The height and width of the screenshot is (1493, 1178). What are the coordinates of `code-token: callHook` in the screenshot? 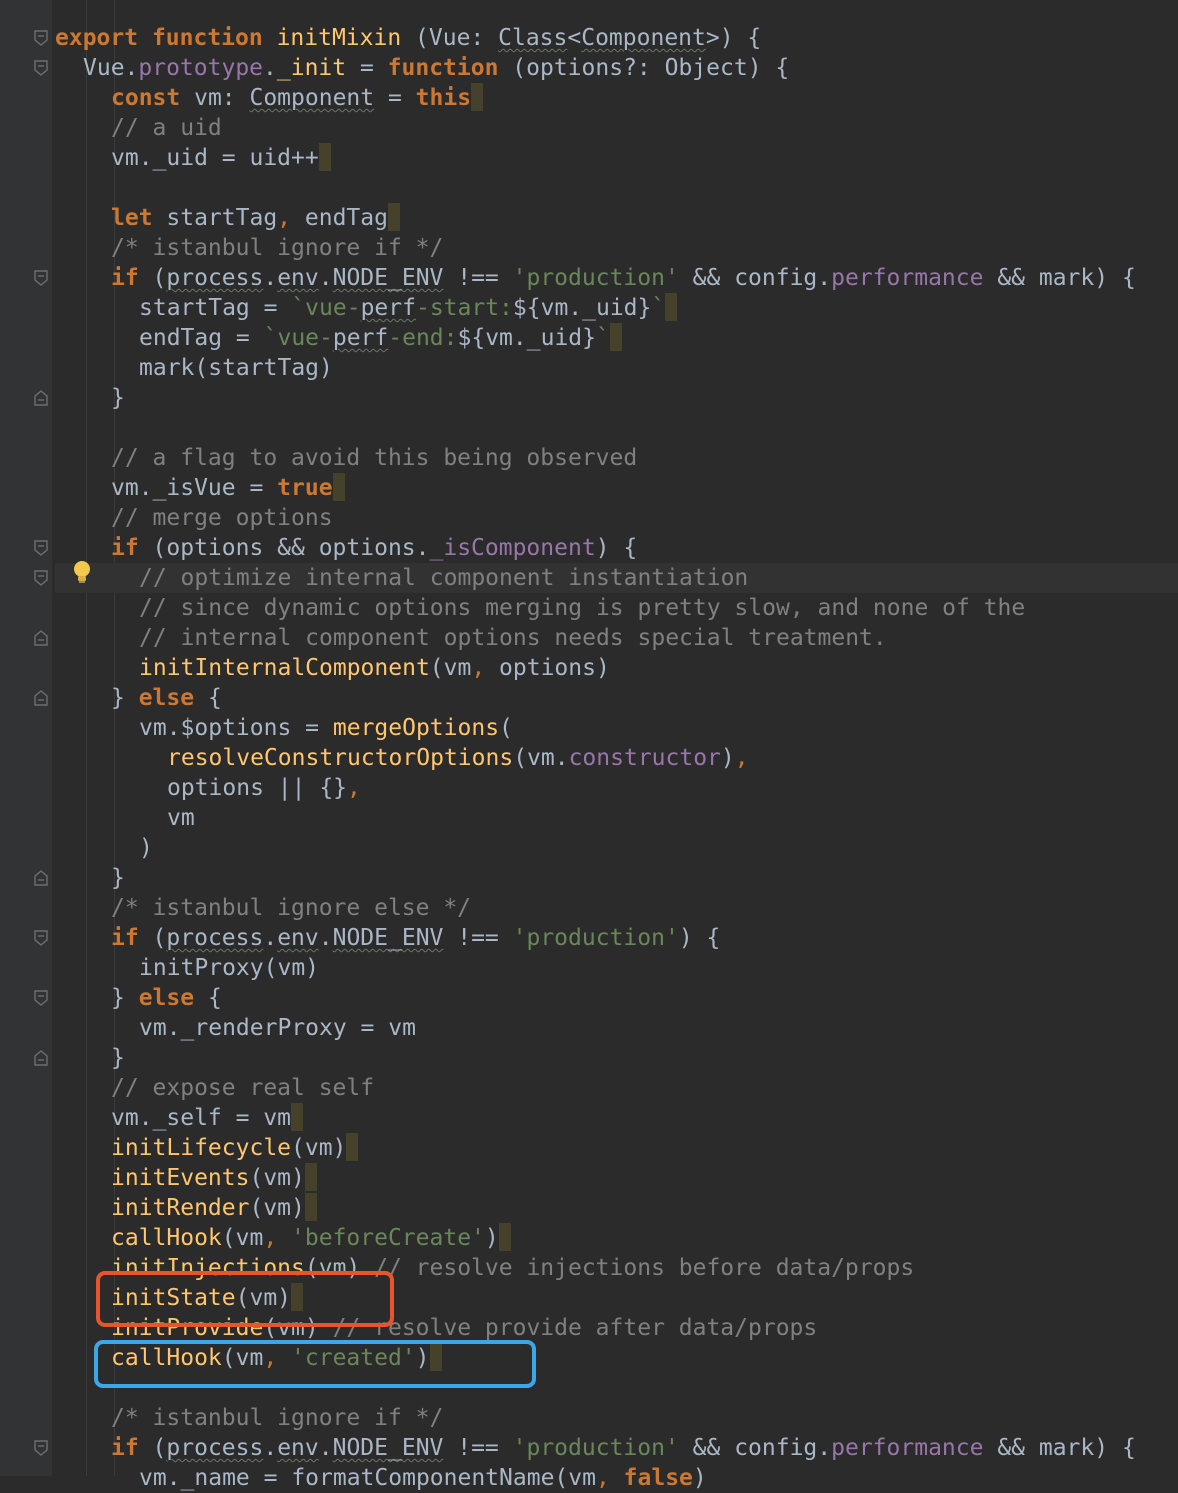 It's located at (166, 1238).